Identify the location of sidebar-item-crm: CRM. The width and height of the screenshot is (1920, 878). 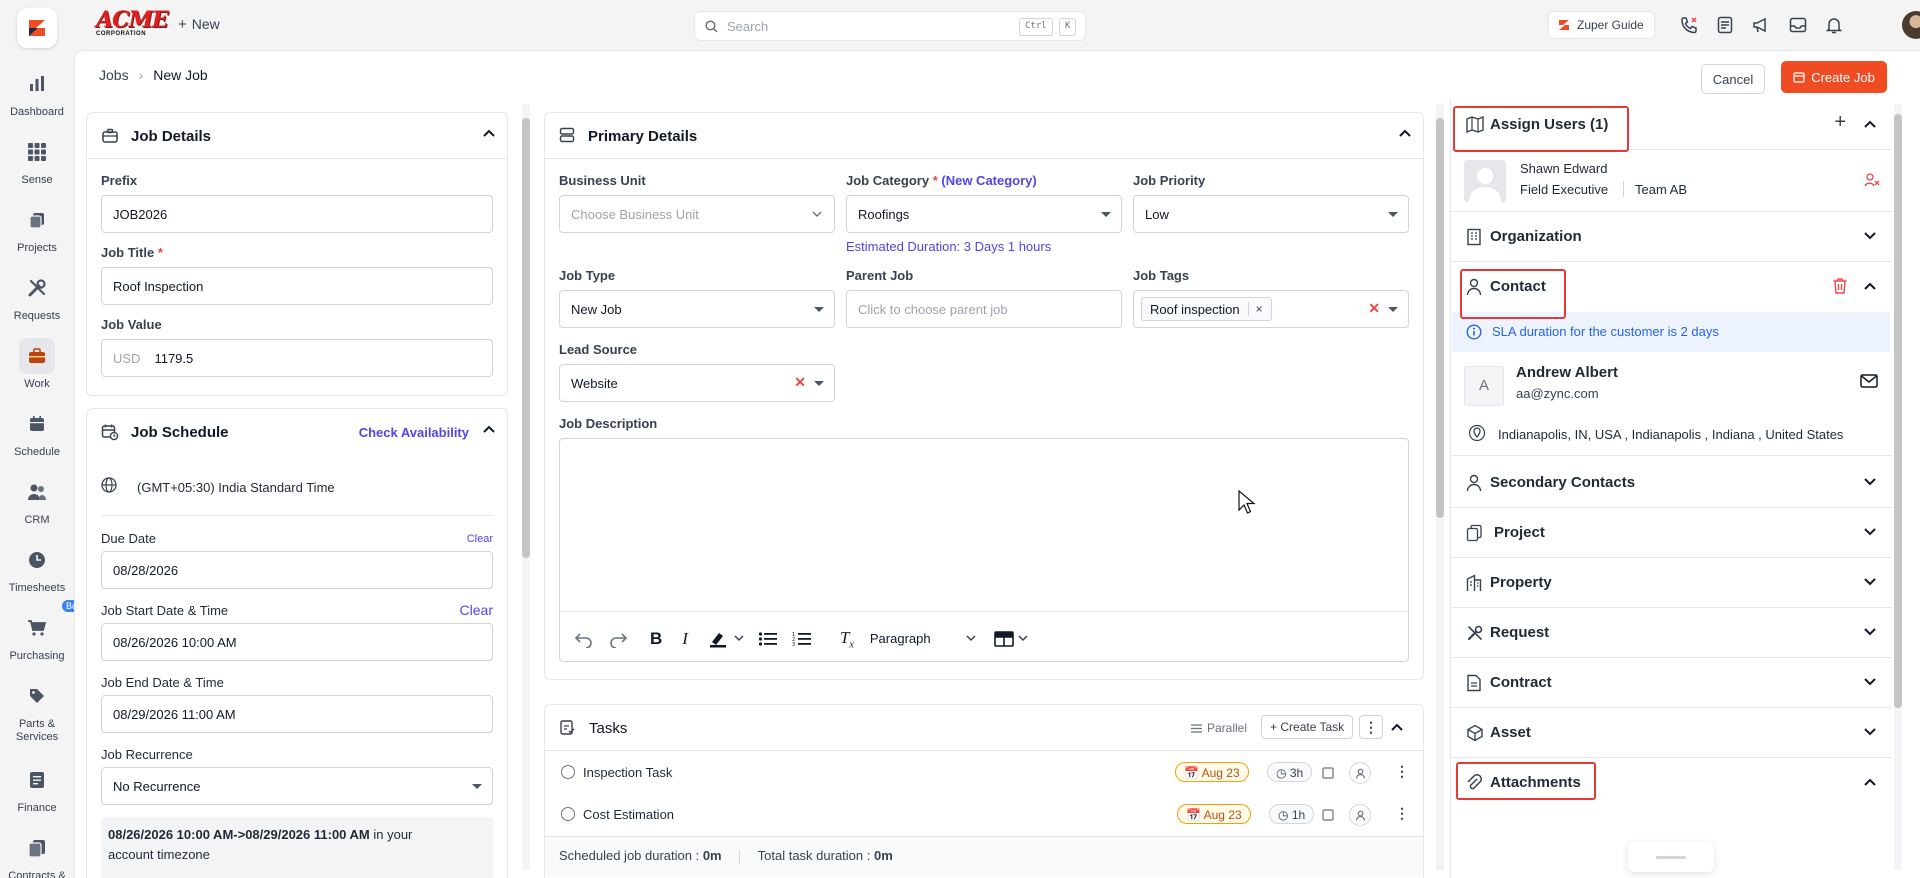
(37, 500).